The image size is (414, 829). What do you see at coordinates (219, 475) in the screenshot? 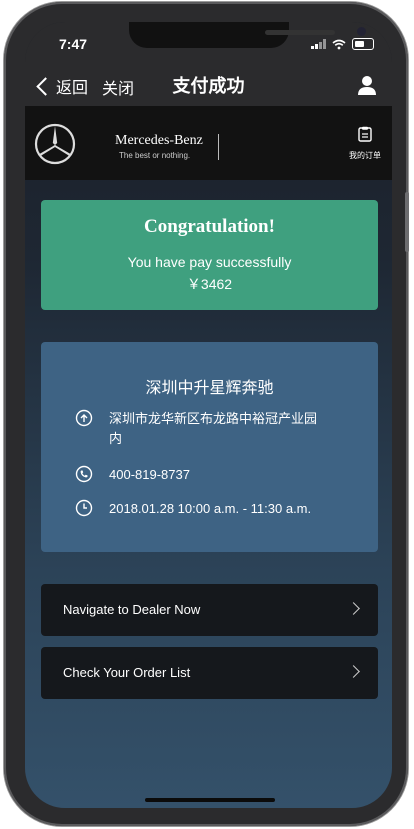
I see `dealer-phone: 400-819-8737` at bounding box center [219, 475].